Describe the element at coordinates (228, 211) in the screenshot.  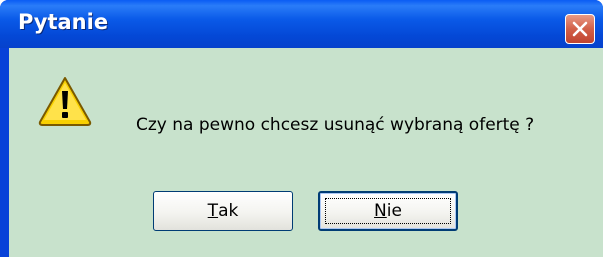
I see `yes-button-label: ak` at that location.